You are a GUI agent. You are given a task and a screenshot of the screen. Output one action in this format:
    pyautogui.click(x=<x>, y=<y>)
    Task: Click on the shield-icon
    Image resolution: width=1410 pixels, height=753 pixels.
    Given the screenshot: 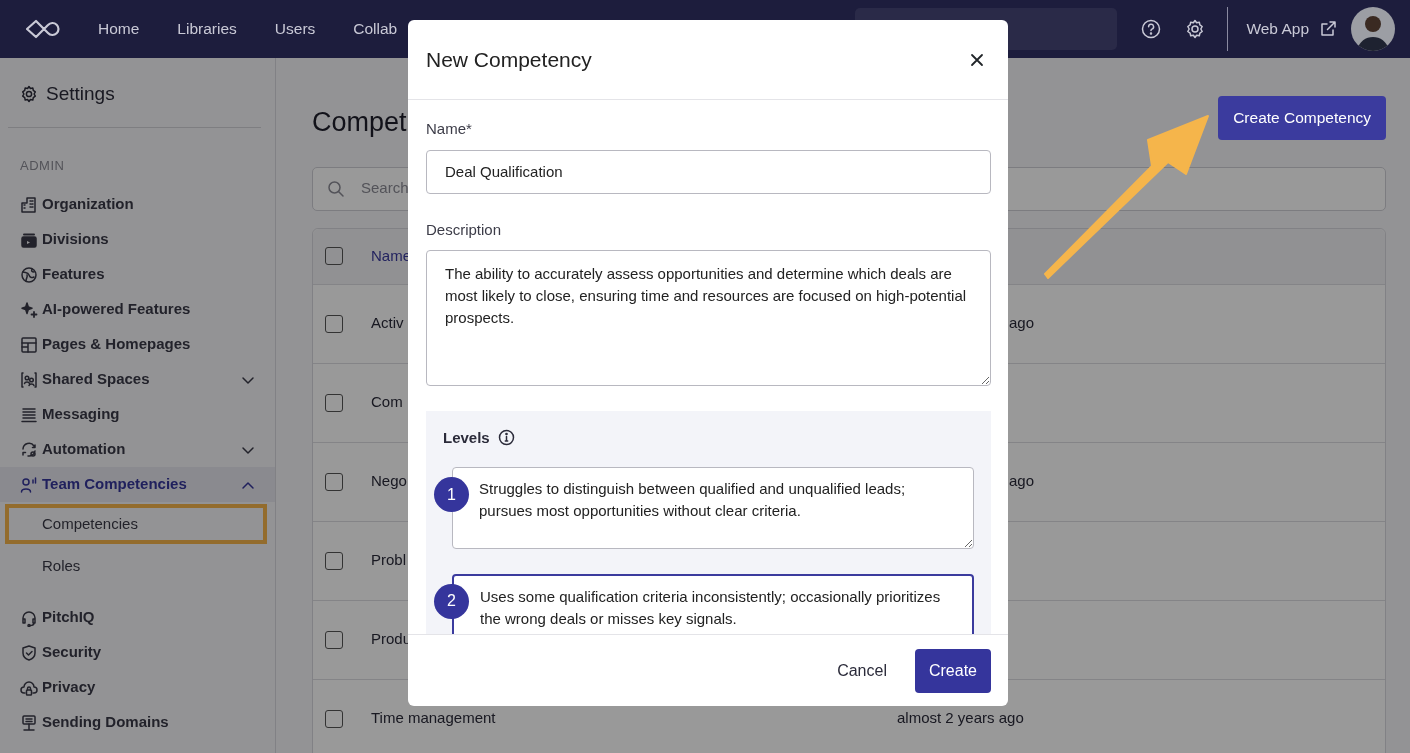 What is the action you would take?
    pyautogui.click(x=29, y=652)
    